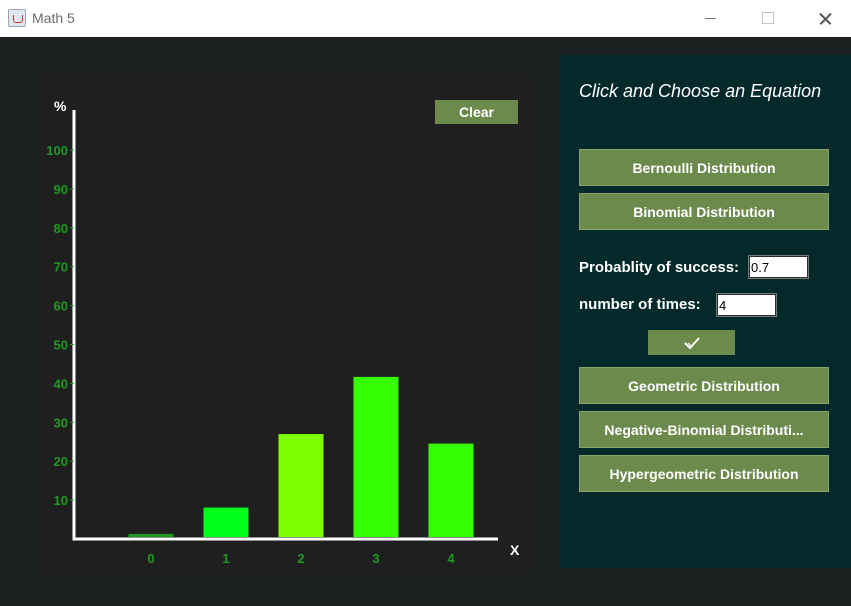  Describe the element at coordinates (17, 18) in the screenshot. I see `java-app-icon` at that location.